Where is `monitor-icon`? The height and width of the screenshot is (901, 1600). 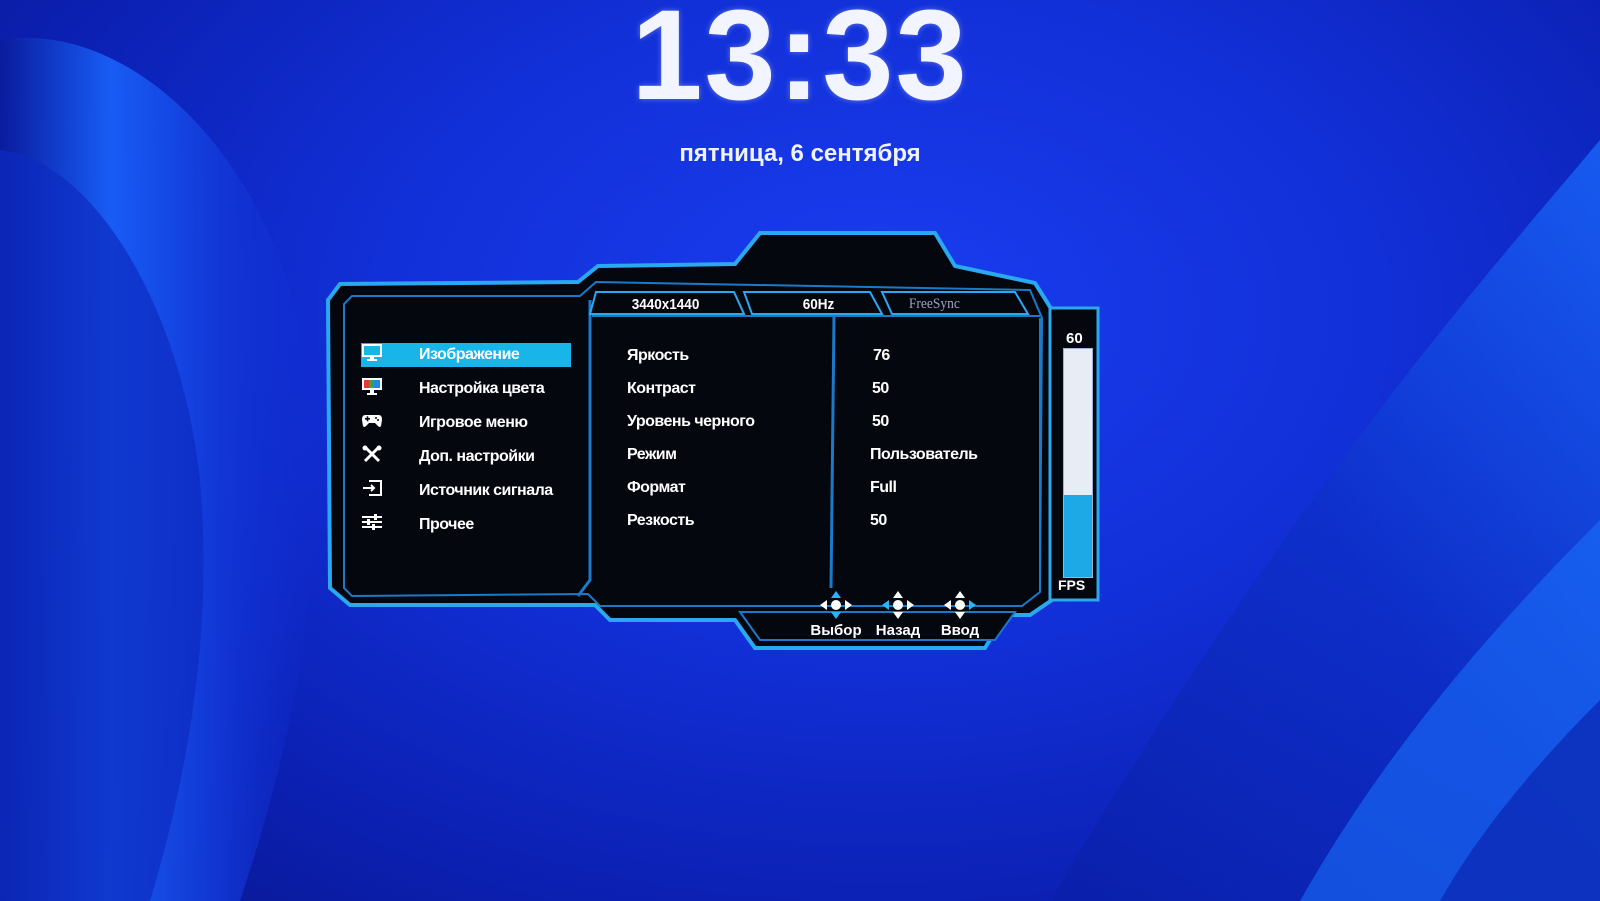 monitor-icon is located at coordinates (386, 354).